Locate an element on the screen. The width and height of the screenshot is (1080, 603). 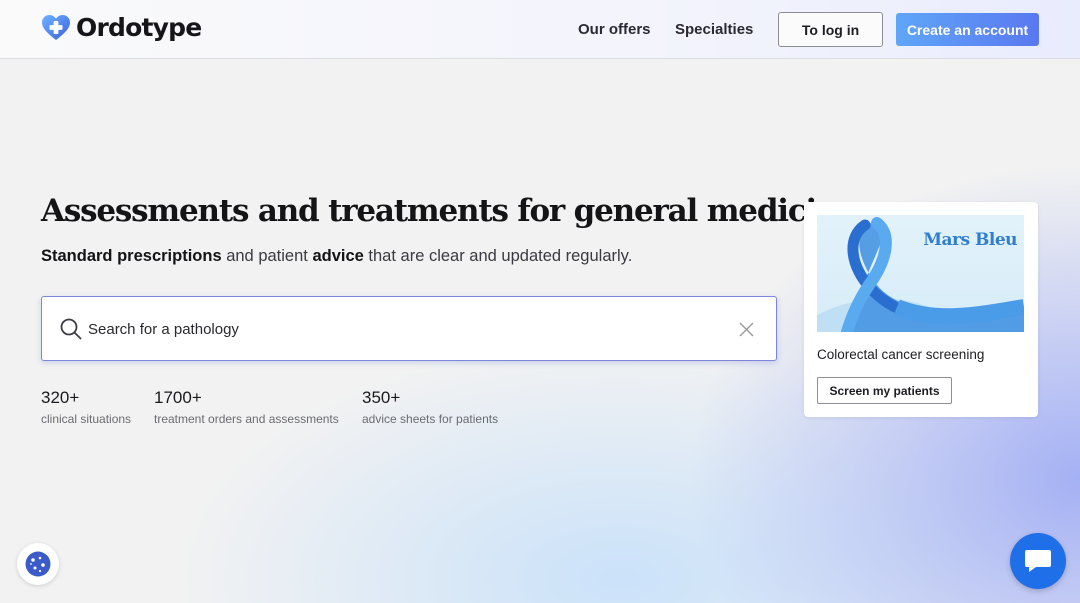
promo-image-title: Mars Bleu is located at coordinates (970, 240).